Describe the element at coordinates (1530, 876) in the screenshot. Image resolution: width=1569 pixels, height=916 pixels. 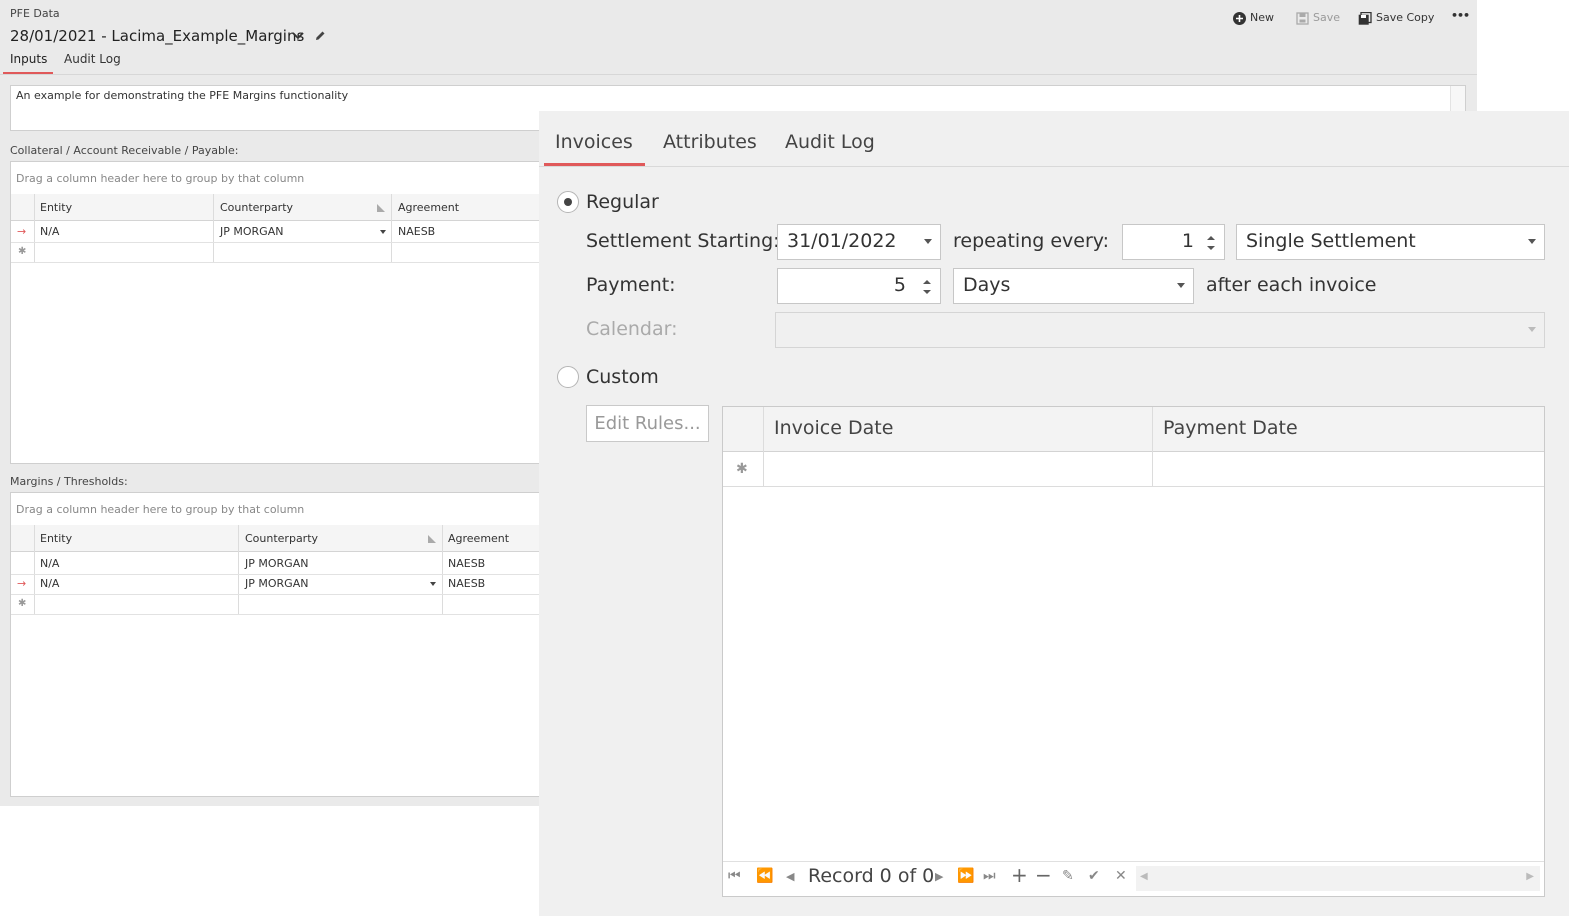
I see `scroll-right-icon: ▶` at that location.